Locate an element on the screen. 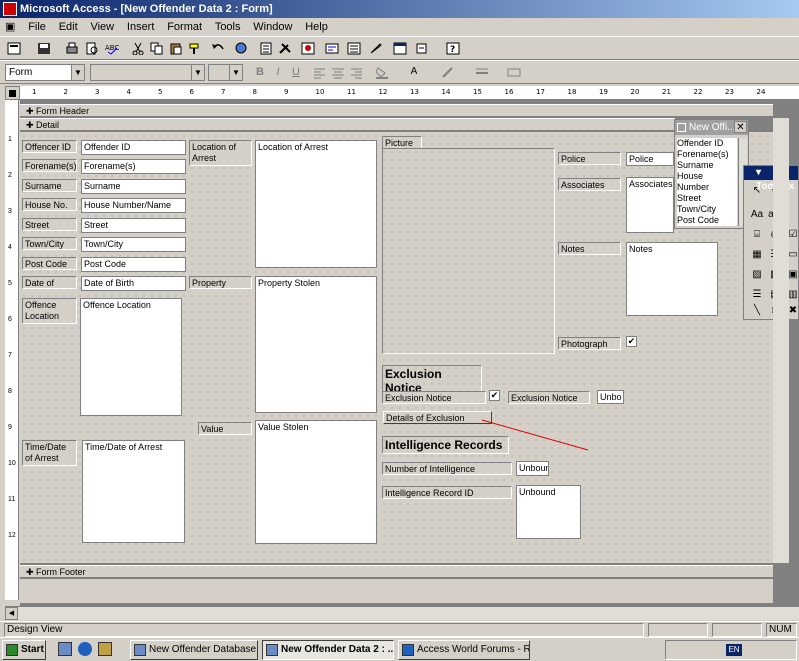 Image resolution: width=799 pixels, height=661 pixels. form-footer-bar: ✚ Form Footer is located at coordinates (396, 571).